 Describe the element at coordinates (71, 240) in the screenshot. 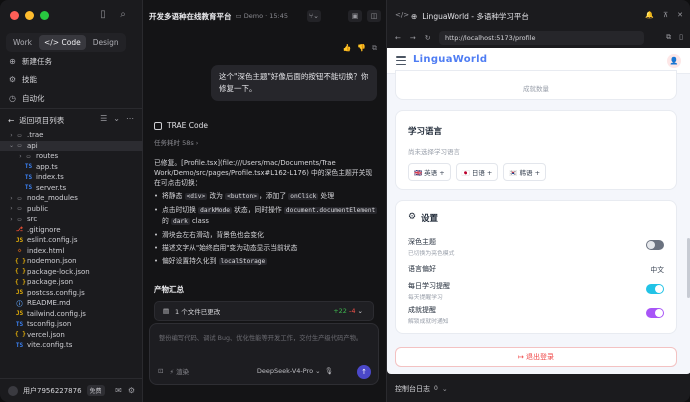

I see `tree-file: JS eslint.config.js` at that location.